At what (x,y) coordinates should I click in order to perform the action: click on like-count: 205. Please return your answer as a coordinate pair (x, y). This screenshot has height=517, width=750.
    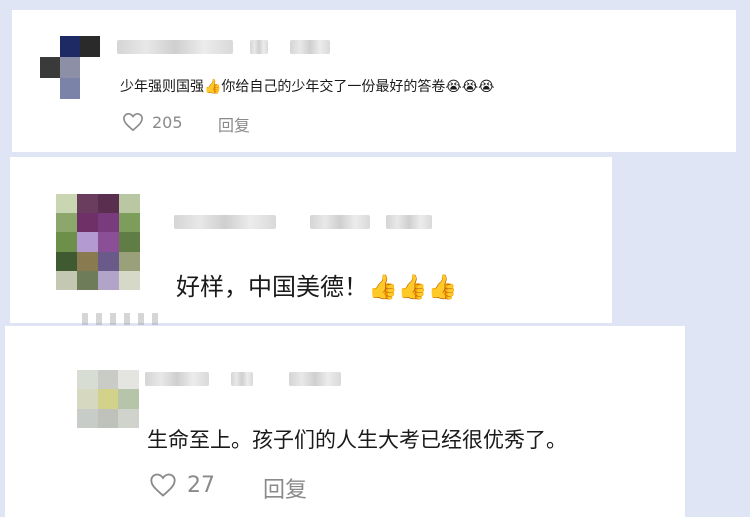
    Looking at the image, I should click on (167, 122).